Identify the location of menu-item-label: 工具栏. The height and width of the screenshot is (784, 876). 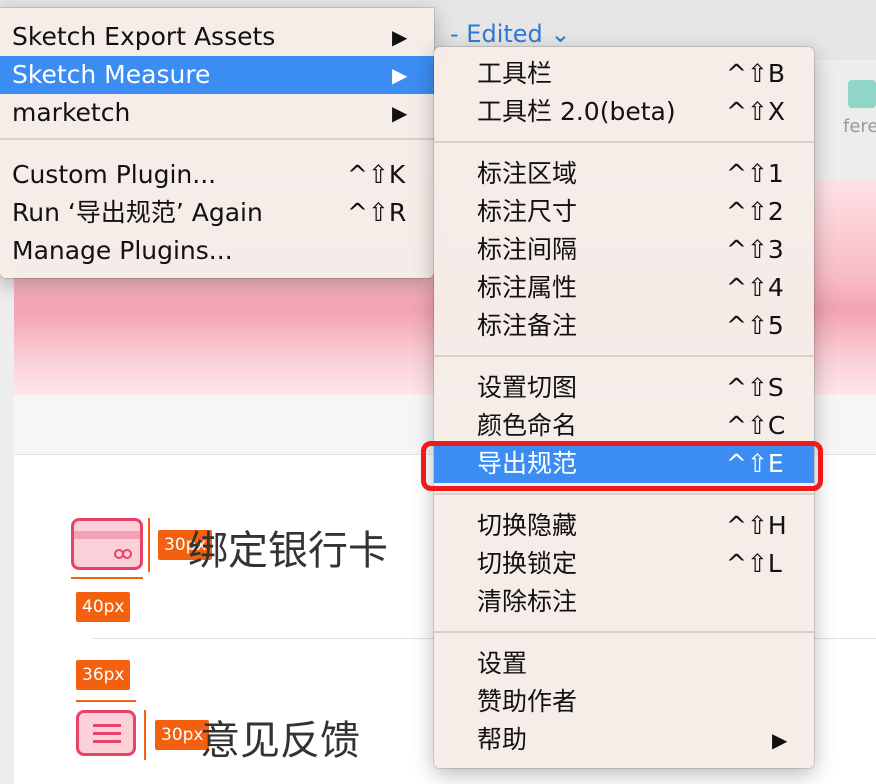
(515, 73).